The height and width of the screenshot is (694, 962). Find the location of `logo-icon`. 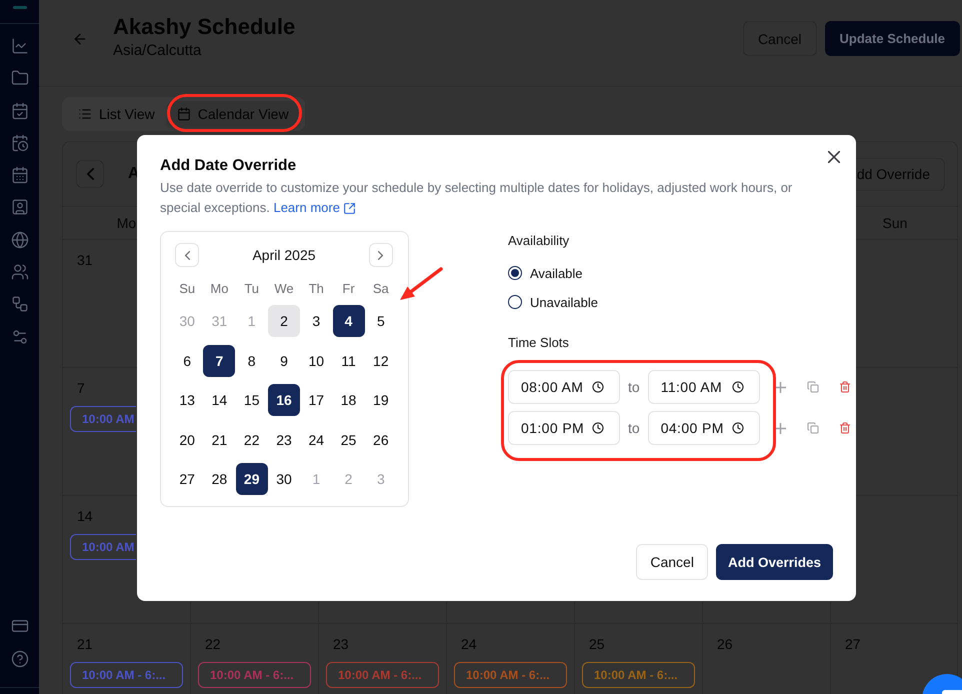

logo-icon is located at coordinates (19, 7).